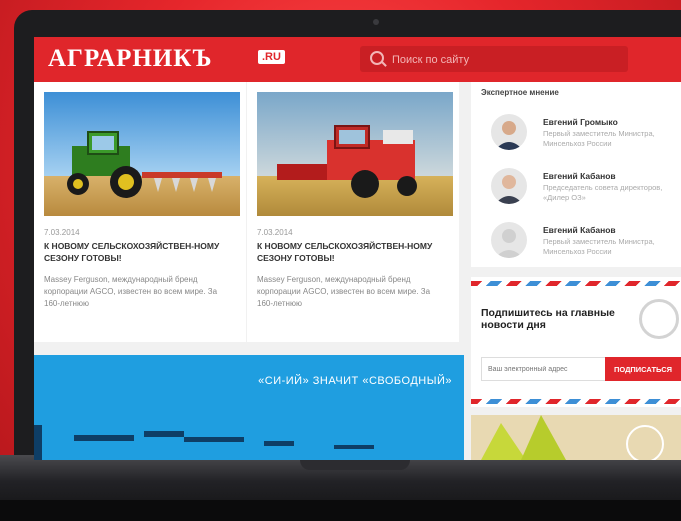 The height and width of the screenshot is (521, 681). Describe the element at coordinates (580, 122) in the screenshot. I see `expert-name: Евгений Громыко` at that location.